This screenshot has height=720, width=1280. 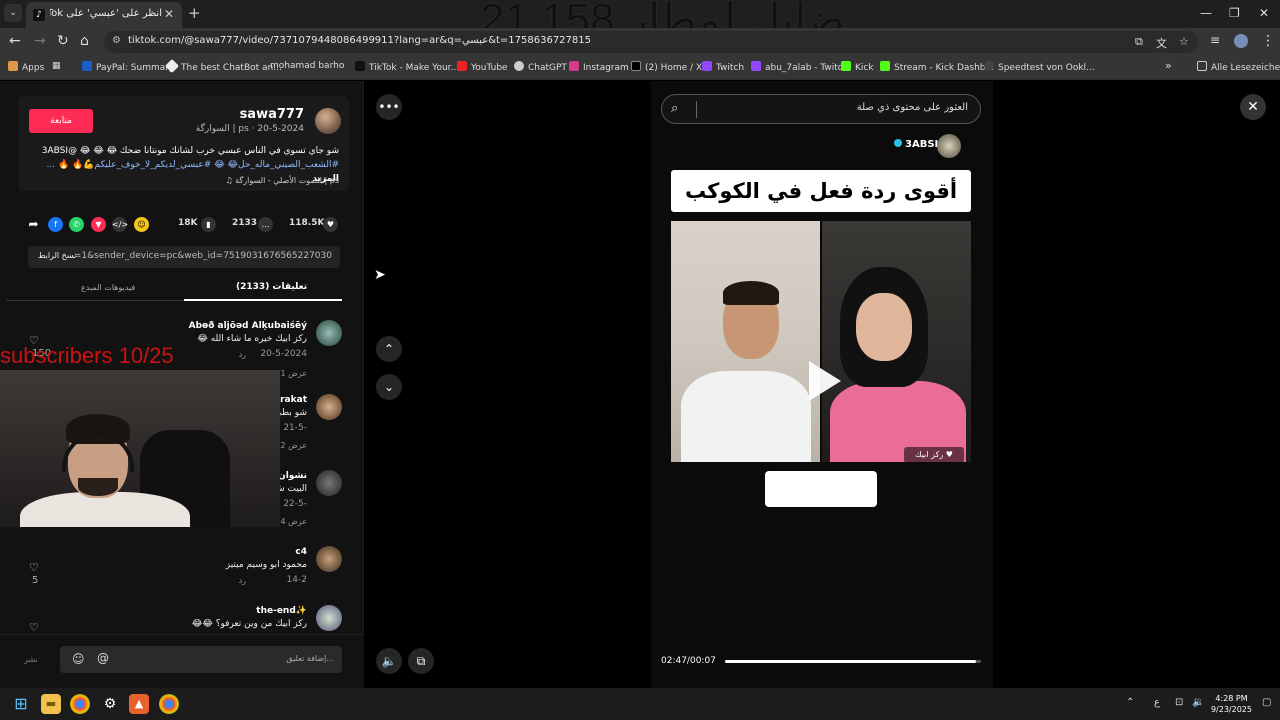 What do you see at coordinates (1206, 13) in the screenshot?
I see `minimize-icon: —` at bounding box center [1206, 13].